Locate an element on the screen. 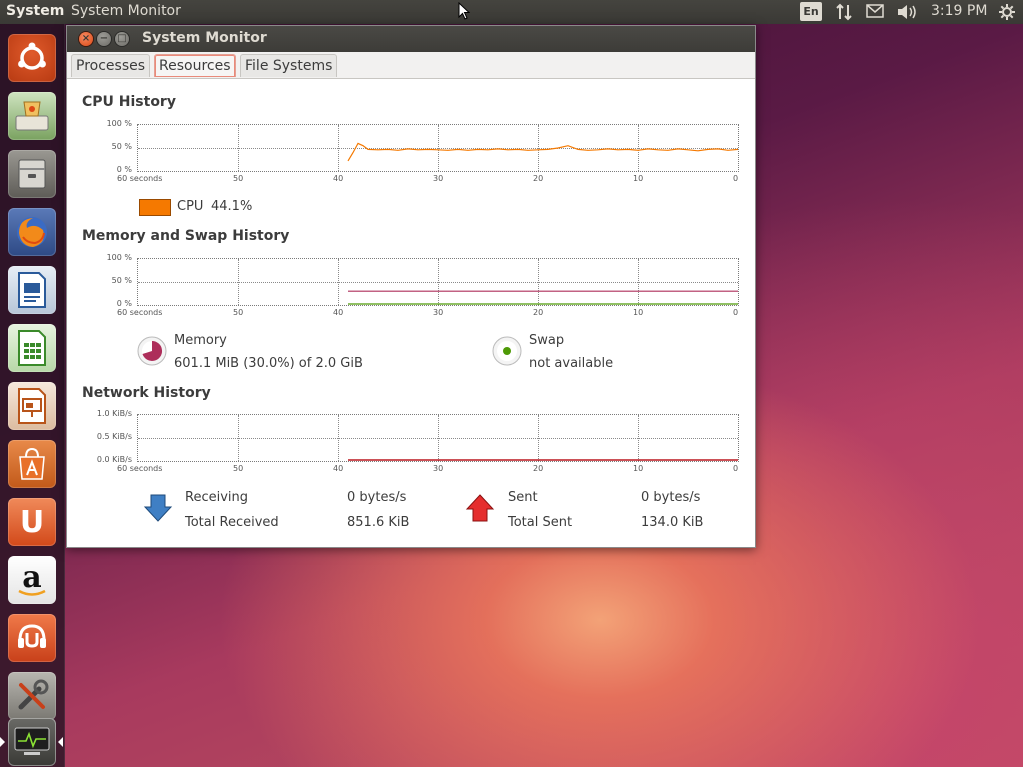  total-received-label: Total Received is located at coordinates (232, 522).